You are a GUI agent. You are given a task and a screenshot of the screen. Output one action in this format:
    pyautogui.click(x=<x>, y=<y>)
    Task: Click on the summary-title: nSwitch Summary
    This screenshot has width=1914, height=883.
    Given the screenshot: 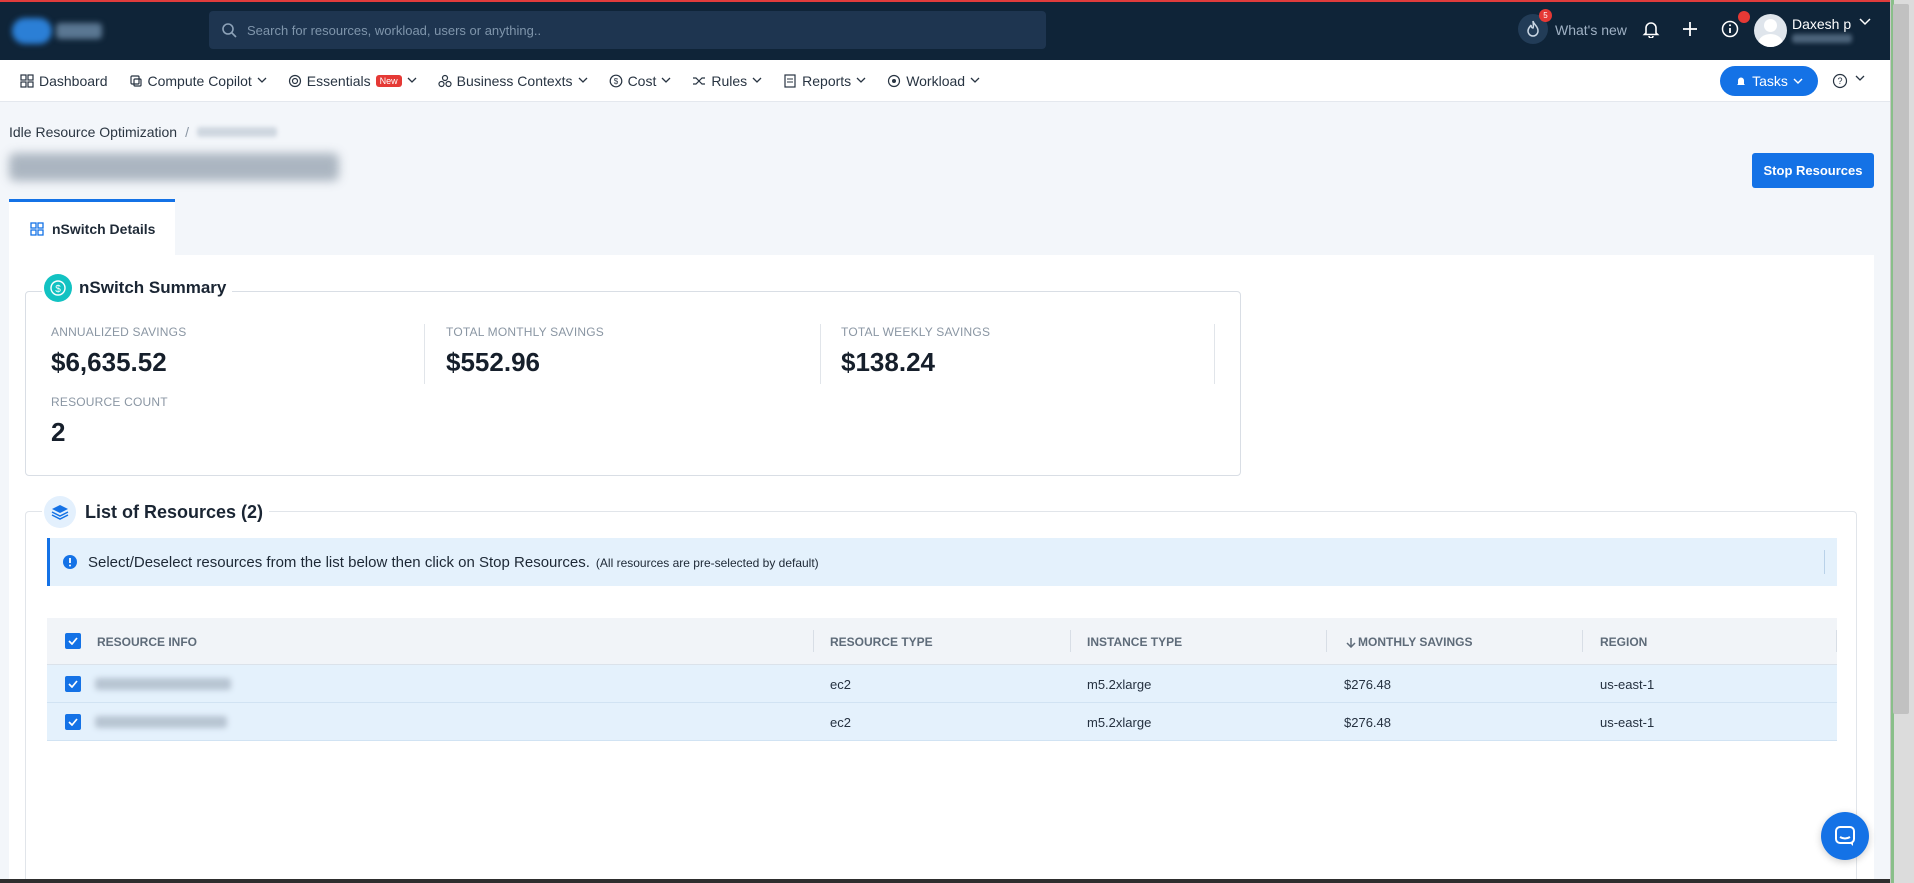 What is the action you would take?
    pyautogui.click(x=153, y=287)
    